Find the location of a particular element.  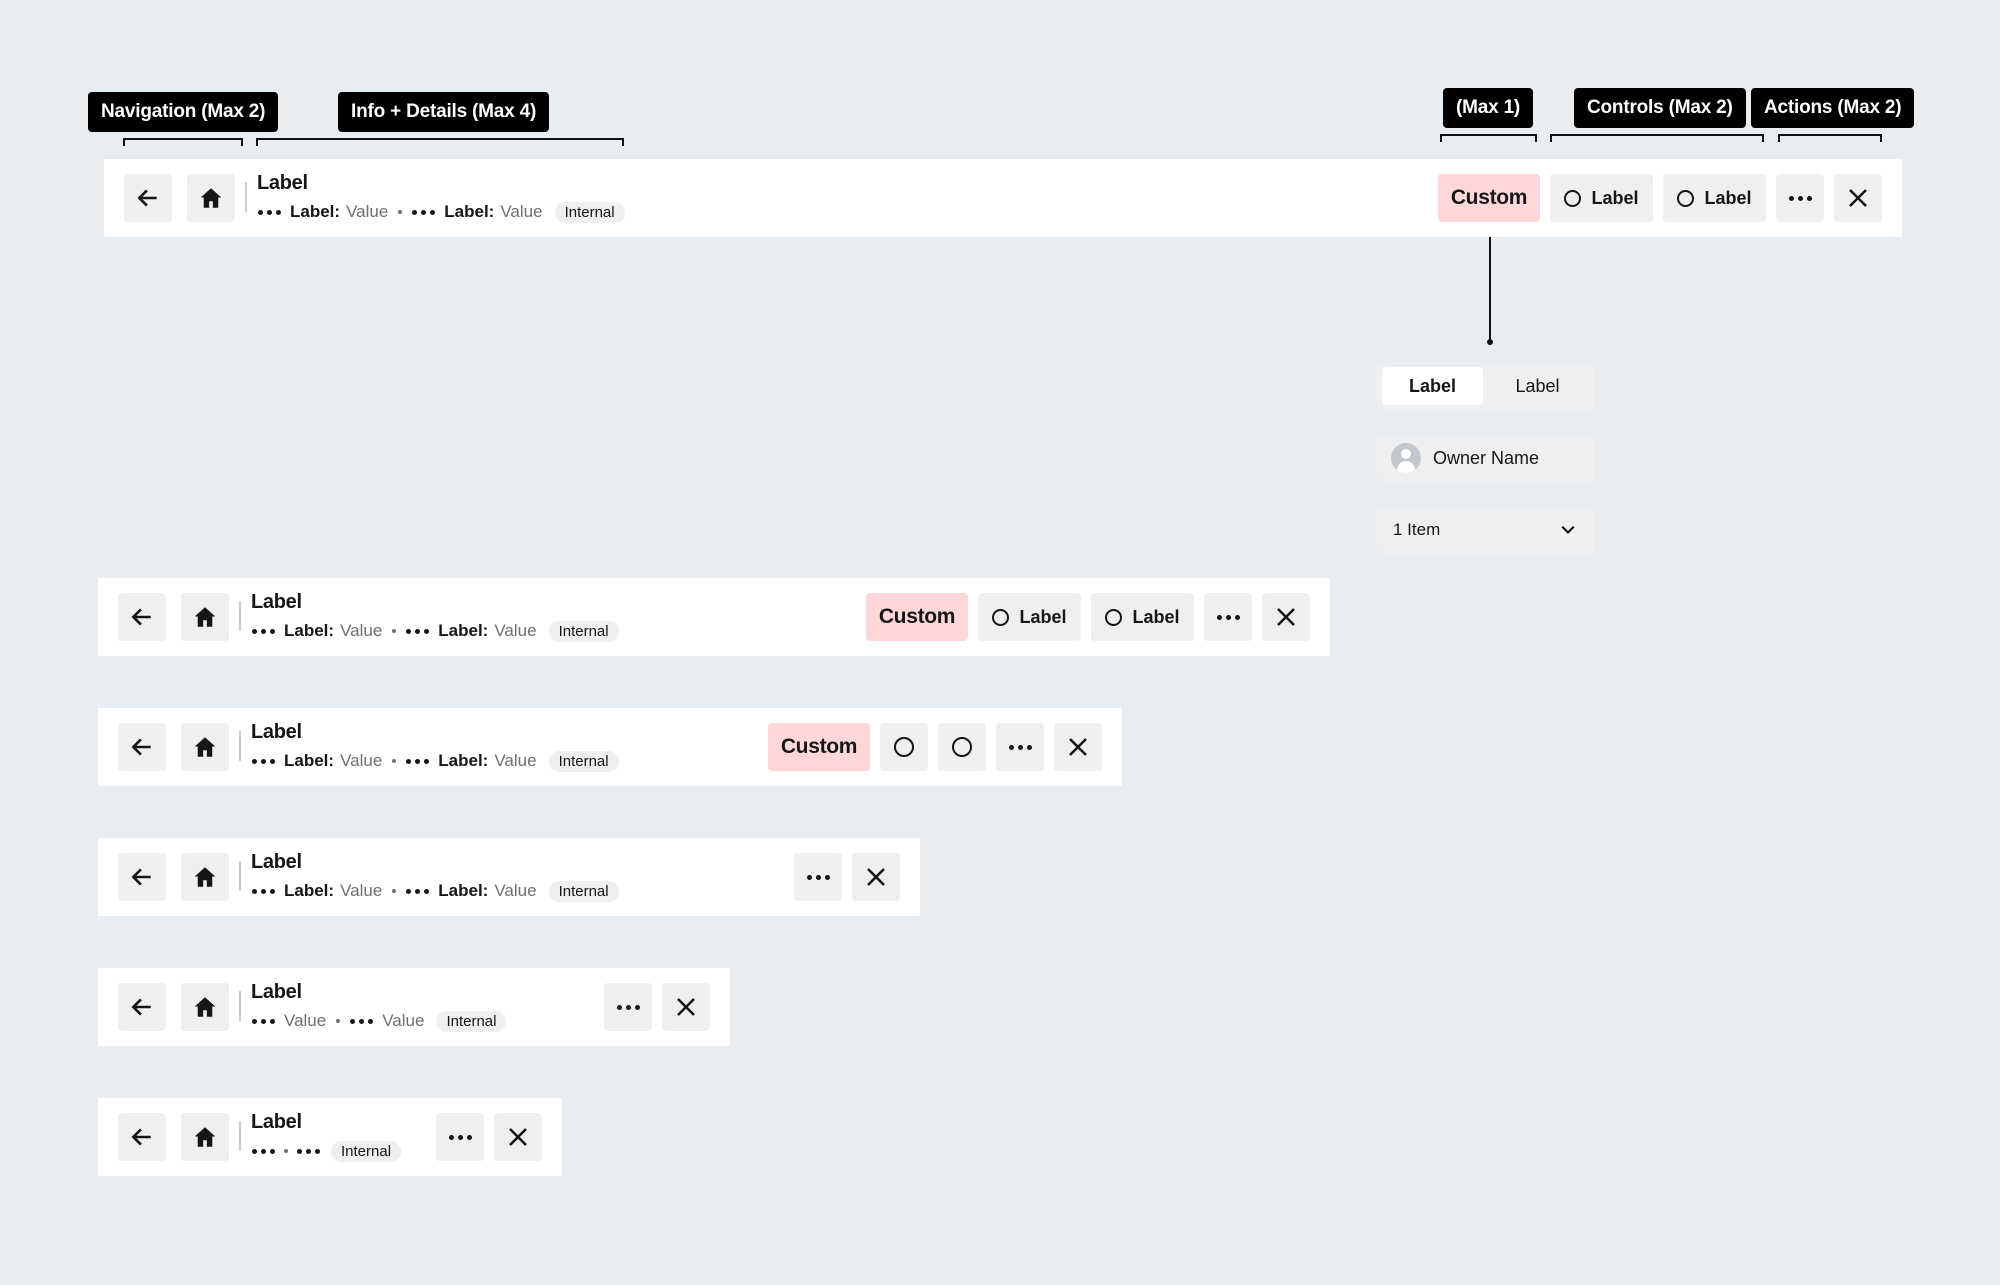

annotation-controls: Controls (Max 2) is located at coordinates (1660, 108).